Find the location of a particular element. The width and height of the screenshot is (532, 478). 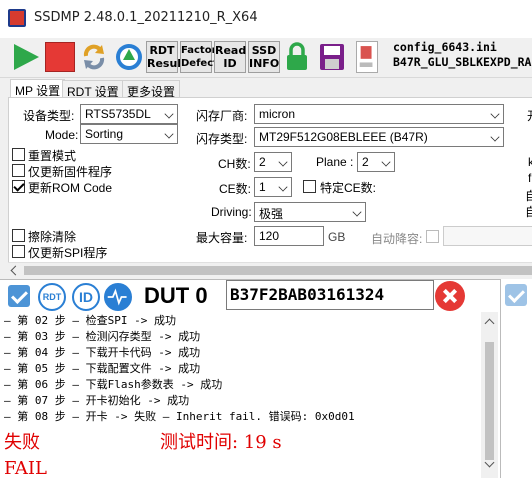

auto-downgrade-checkbox is located at coordinates (432, 236).